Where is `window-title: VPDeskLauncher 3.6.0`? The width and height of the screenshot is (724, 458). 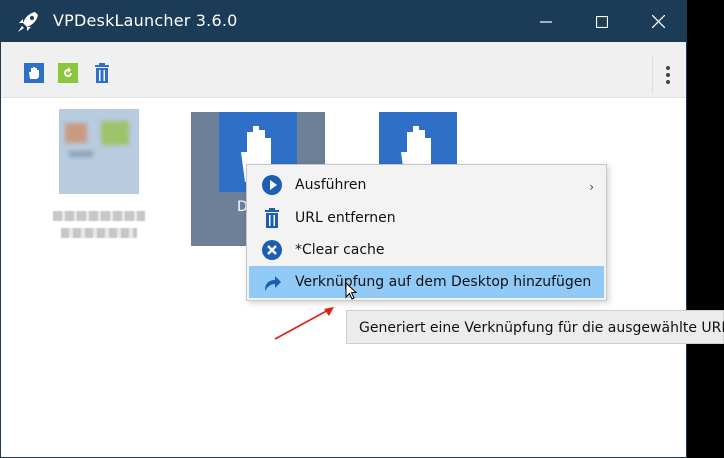
window-title: VPDeskLauncher 3.6.0 is located at coordinates (145, 20).